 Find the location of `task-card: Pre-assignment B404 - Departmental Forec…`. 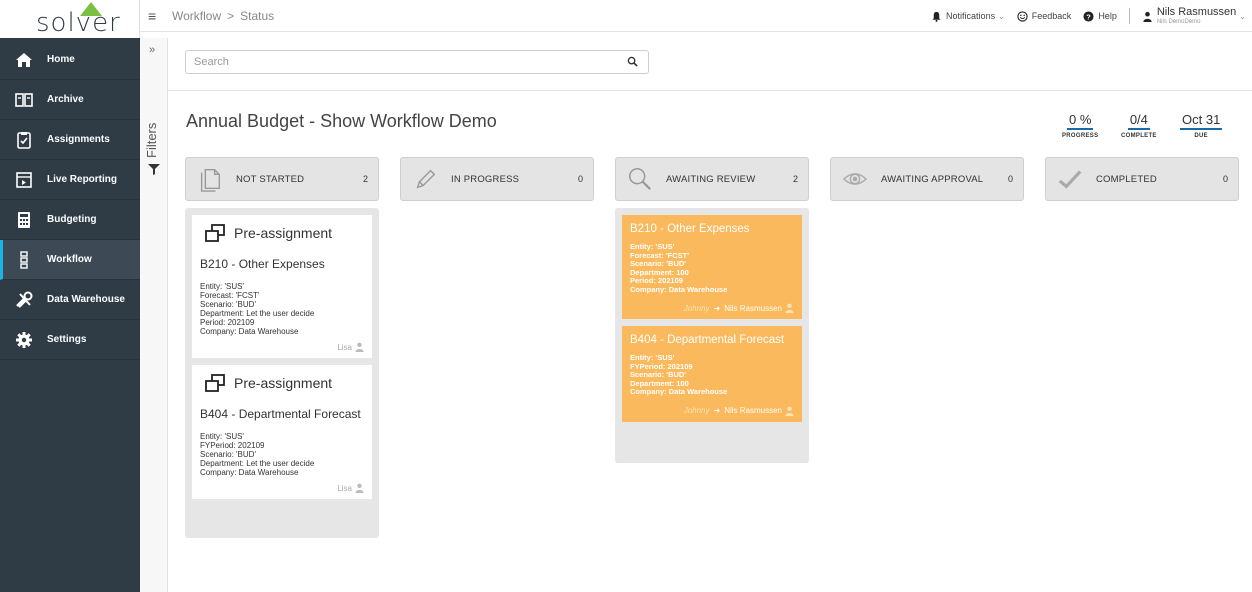

task-card: Pre-assignment B404 - Departmental Forec… is located at coordinates (282, 432).